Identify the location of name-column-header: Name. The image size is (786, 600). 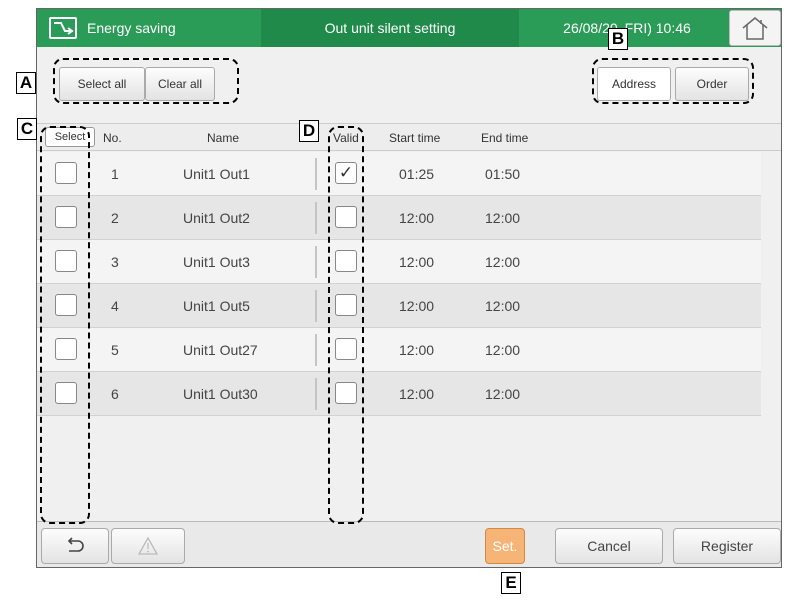
(223, 138).